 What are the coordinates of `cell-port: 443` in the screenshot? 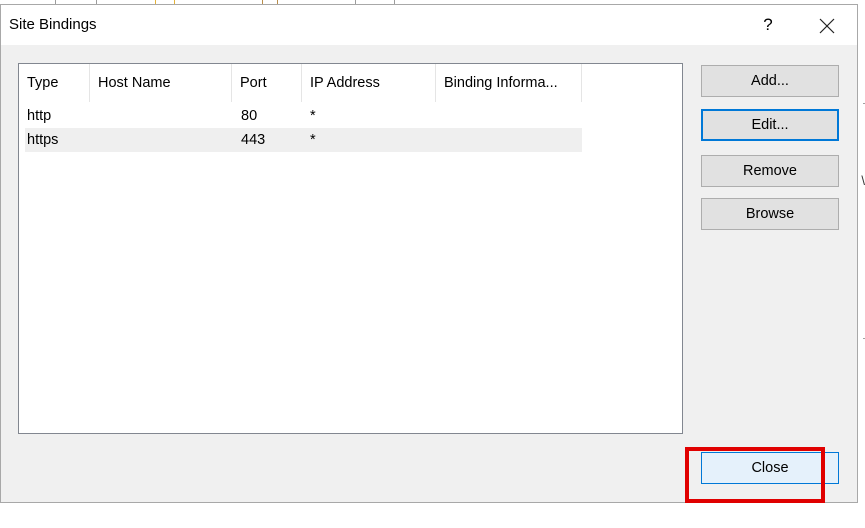 It's located at (253, 140).